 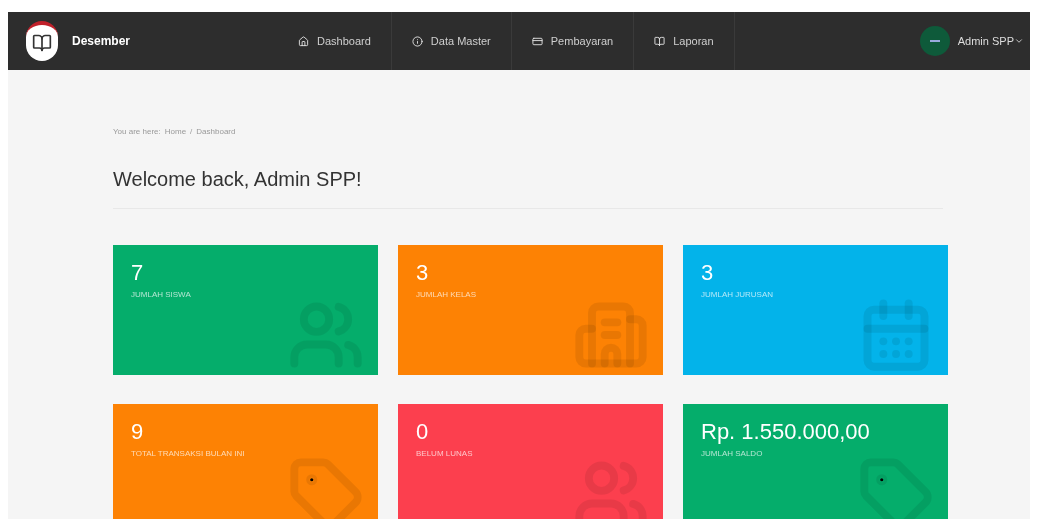 I want to click on stat-label: JUMLAH SALDO, so click(x=732, y=454).